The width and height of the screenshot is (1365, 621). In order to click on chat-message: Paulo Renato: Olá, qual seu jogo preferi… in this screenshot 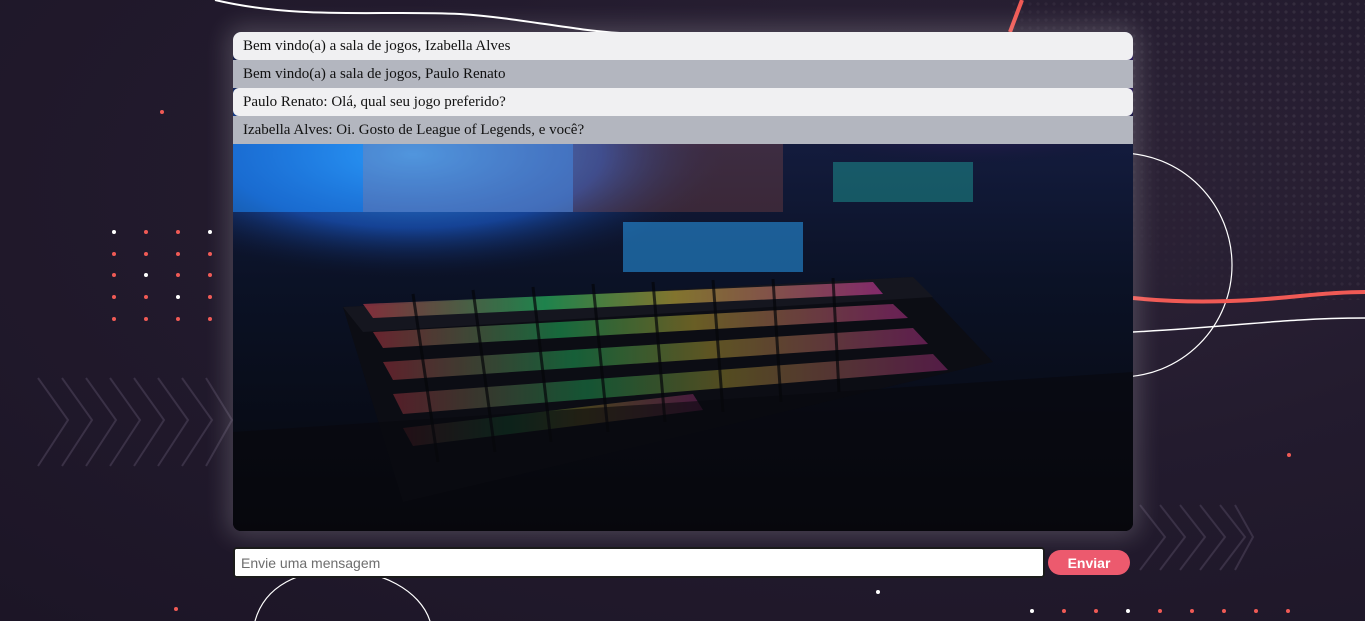, I will do `click(683, 102)`.